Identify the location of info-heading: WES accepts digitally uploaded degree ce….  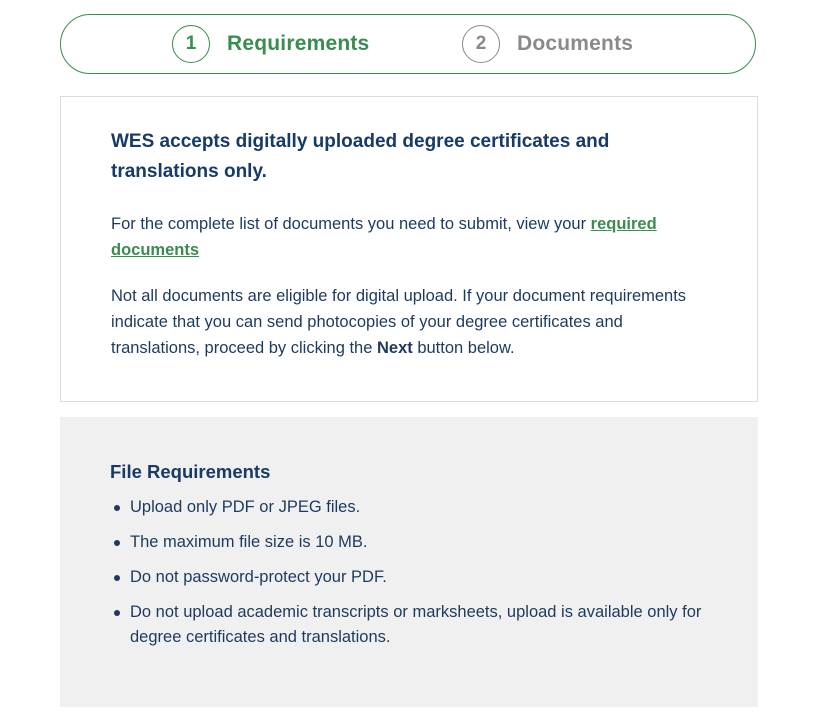
(360, 156).